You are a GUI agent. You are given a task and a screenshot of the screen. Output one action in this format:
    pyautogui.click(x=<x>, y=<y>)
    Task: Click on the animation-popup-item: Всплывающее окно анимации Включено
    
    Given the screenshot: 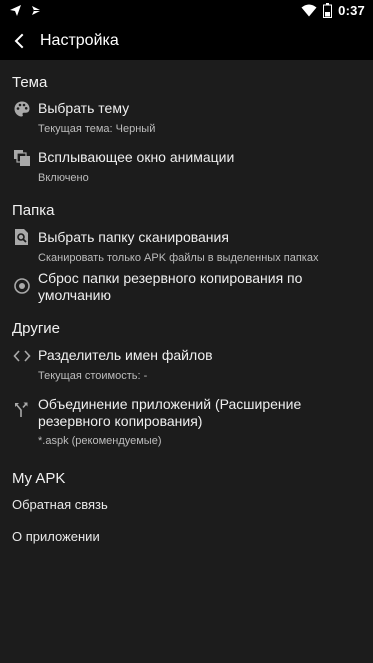 What is the action you would take?
    pyautogui.click(x=186, y=169)
    